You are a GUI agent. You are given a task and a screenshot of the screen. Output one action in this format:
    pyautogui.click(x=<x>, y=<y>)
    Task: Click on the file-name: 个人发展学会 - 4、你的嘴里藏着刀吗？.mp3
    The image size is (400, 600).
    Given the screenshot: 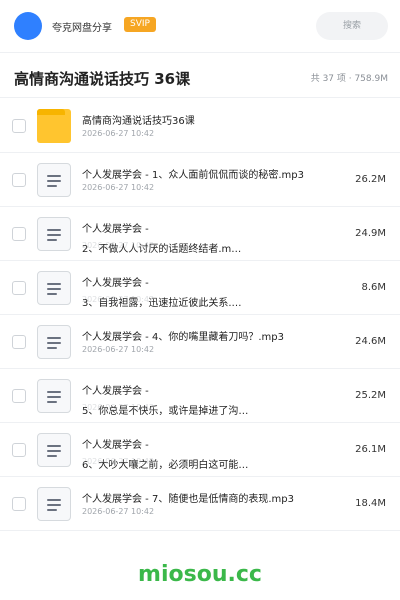 What is the action you would take?
    pyautogui.click(x=183, y=335)
    